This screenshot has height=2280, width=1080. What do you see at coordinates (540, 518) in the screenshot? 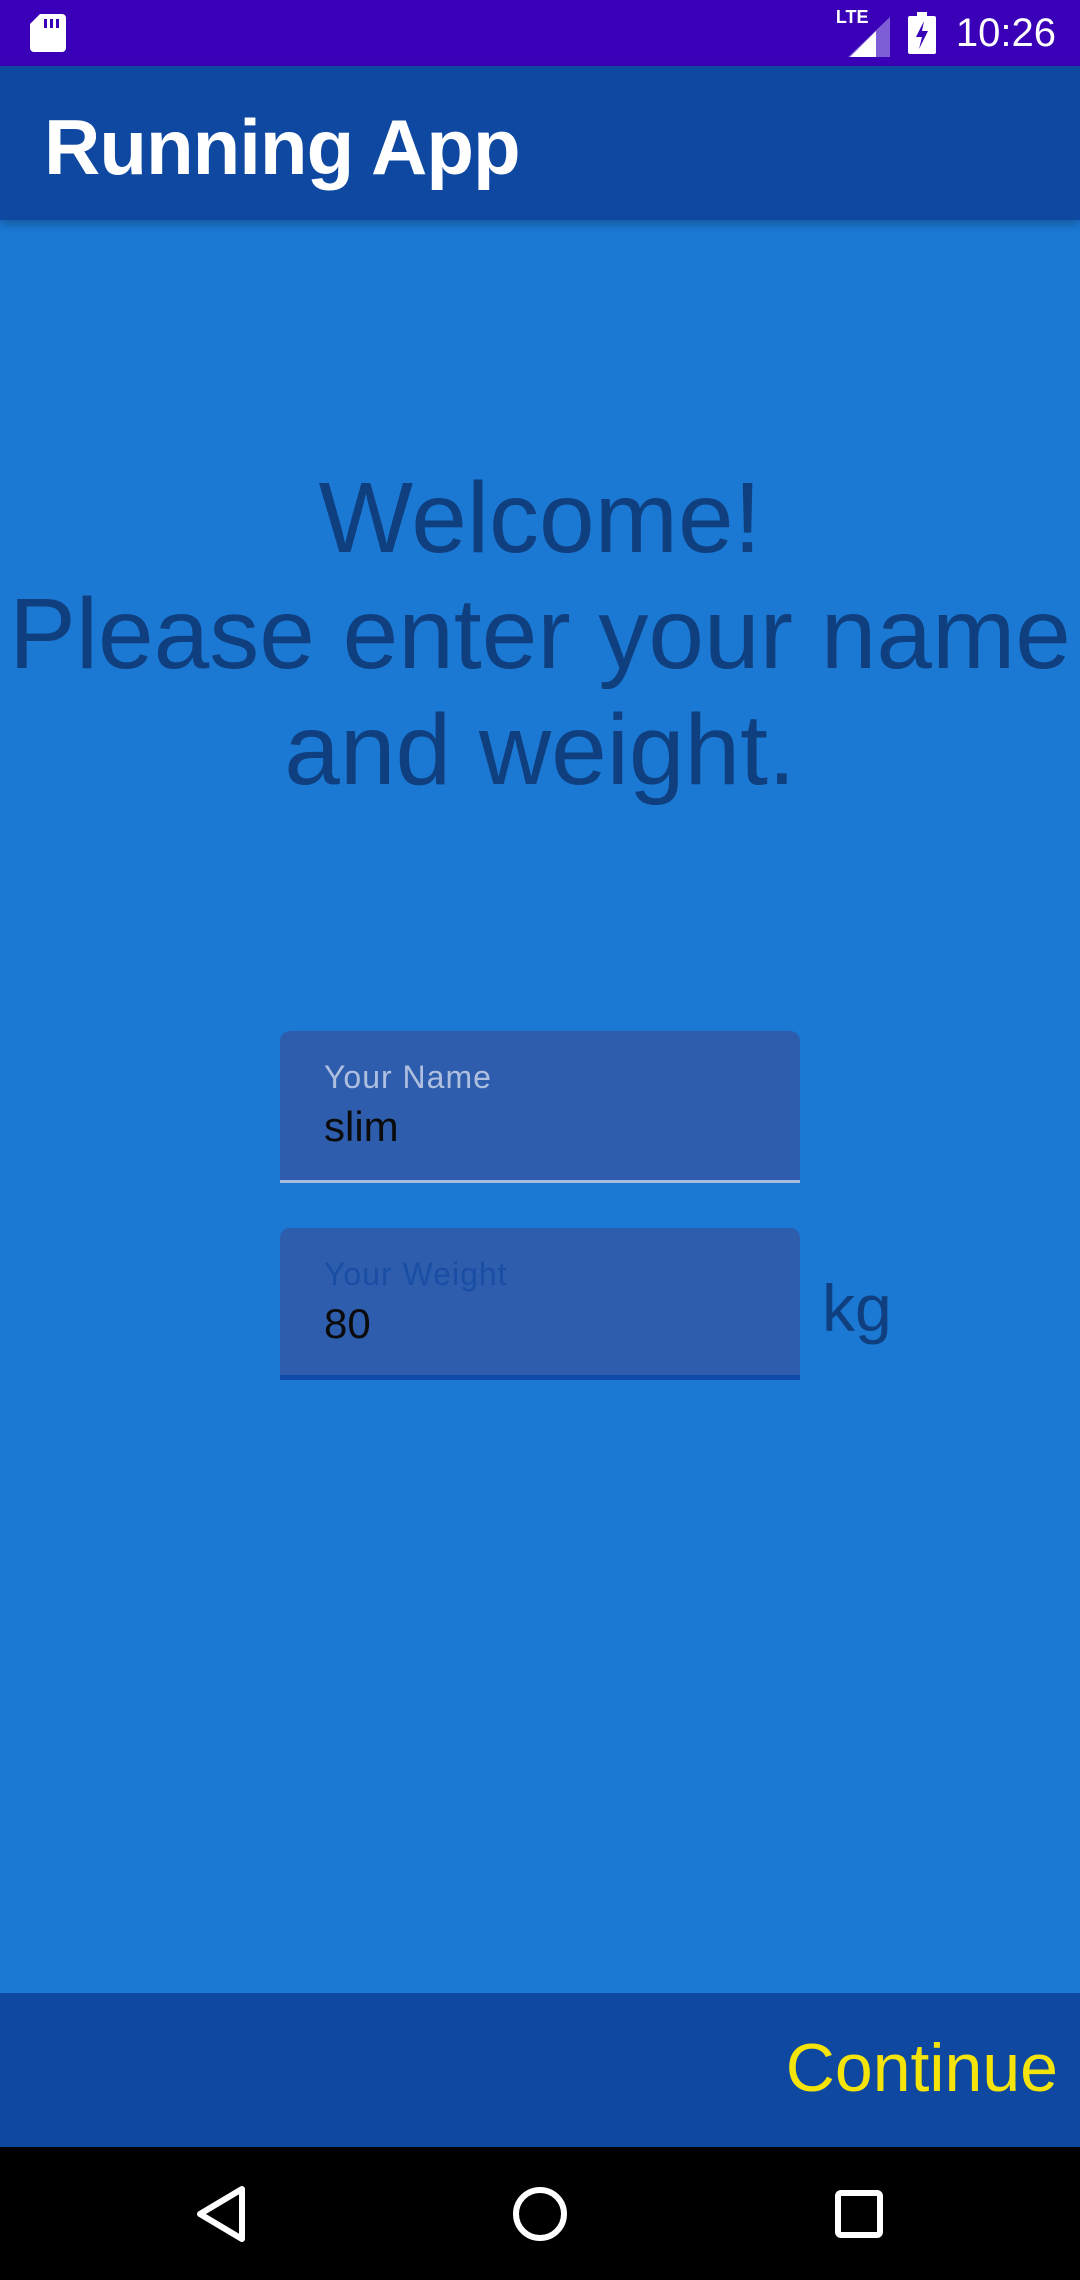
I see `welcome-line-1: Welcome!` at bounding box center [540, 518].